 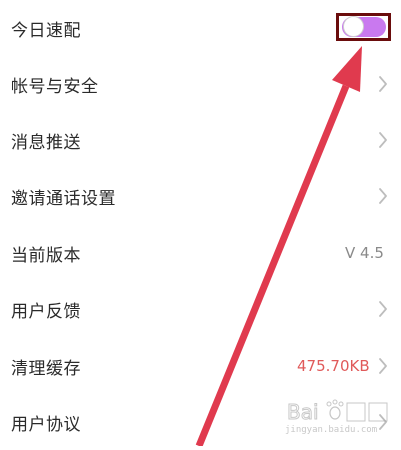 What do you see at coordinates (200, 84) in the screenshot?
I see `setting-row-account-security: 帐号与安全` at bounding box center [200, 84].